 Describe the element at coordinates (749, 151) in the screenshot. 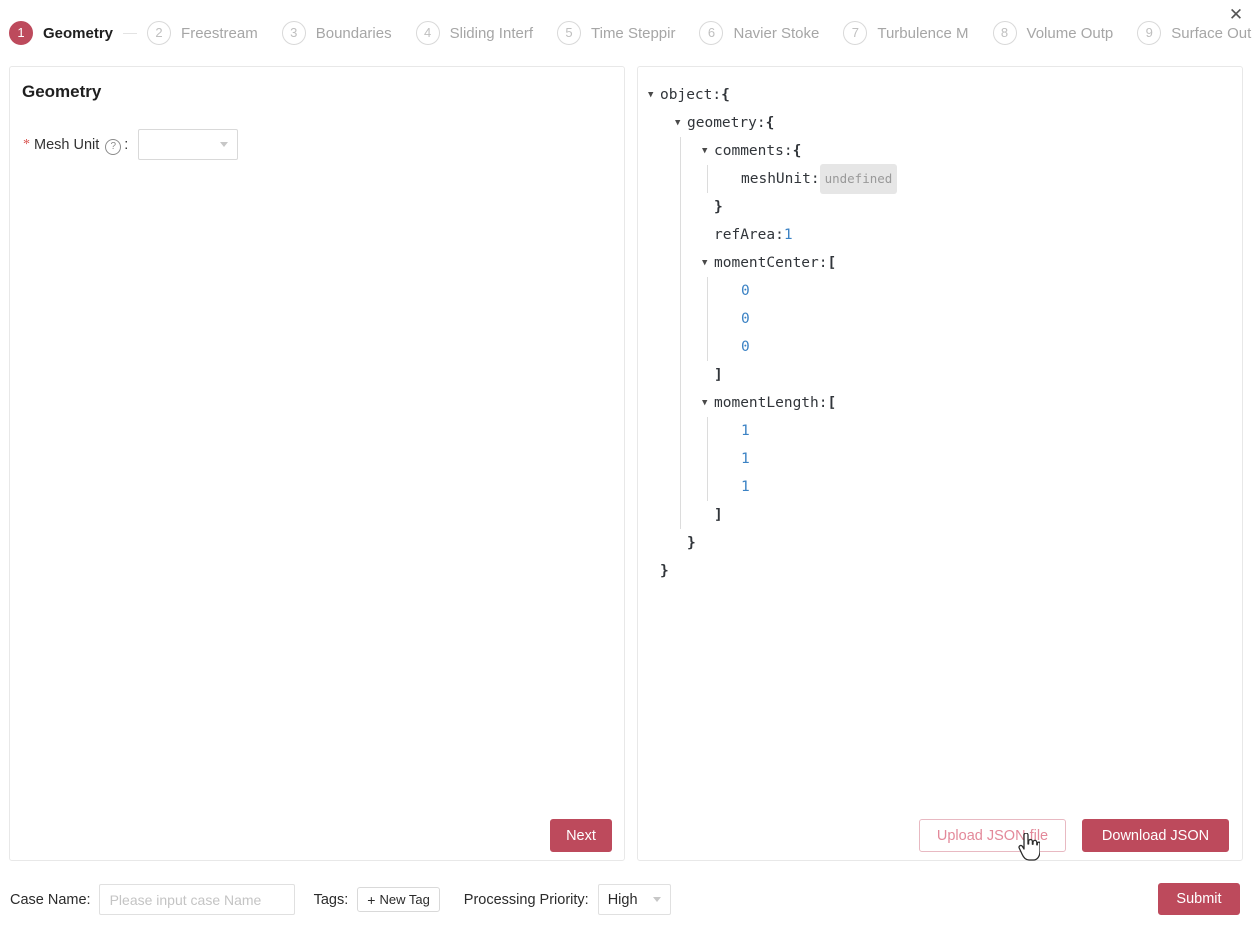

I see `json-key: comments` at that location.